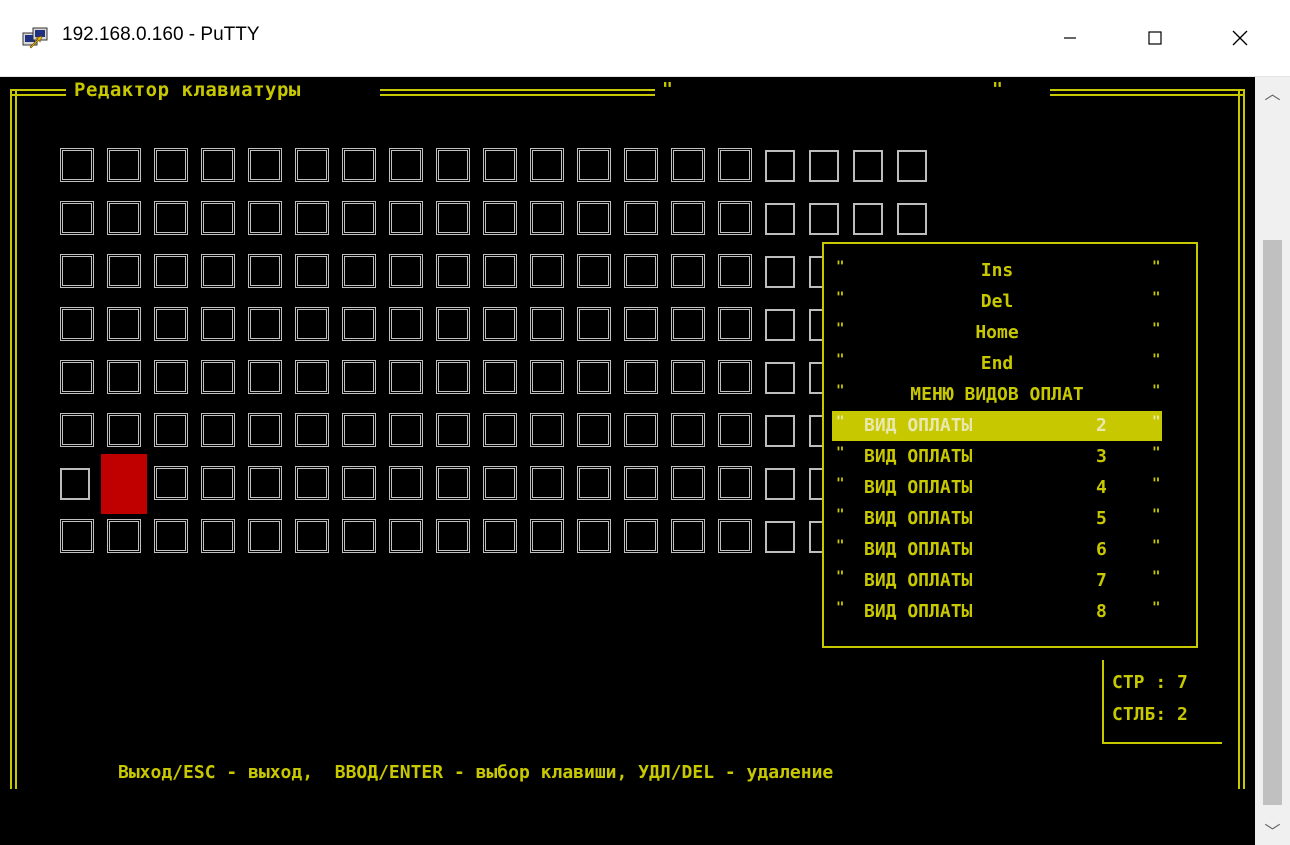  I want to click on menu-item-active: " " ВИД ОПЛАТЫ 2, so click(997, 426).